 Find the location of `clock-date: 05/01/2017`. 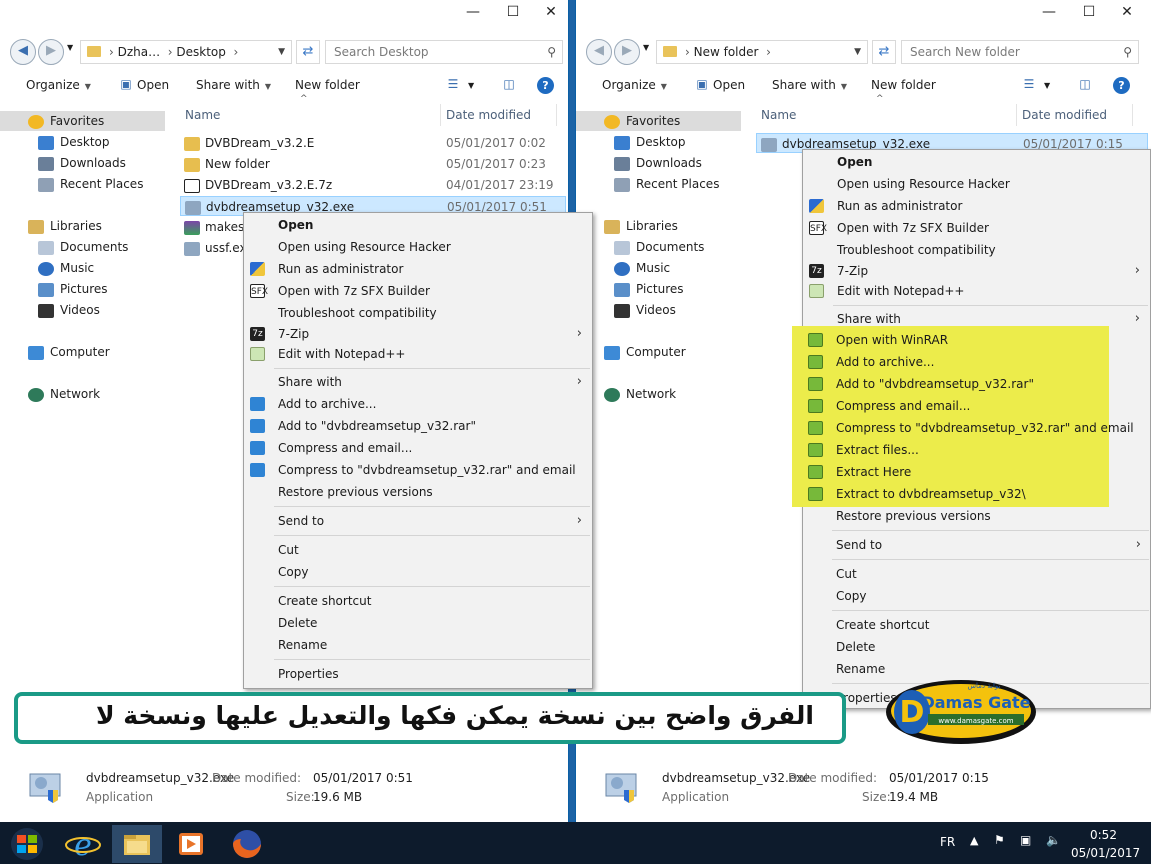

clock-date: 05/01/2017 is located at coordinates (1105, 853).